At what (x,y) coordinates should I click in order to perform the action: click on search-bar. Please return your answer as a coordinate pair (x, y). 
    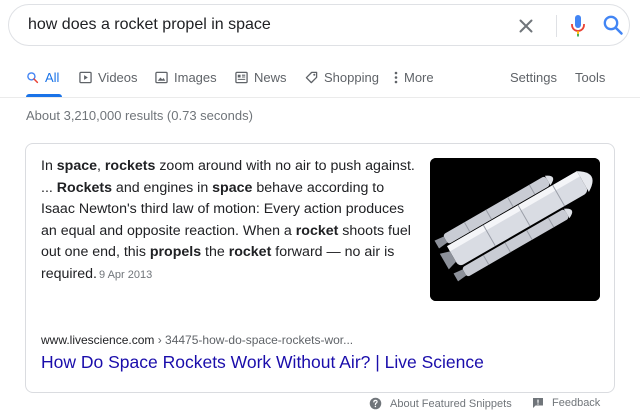
    Looking at the image, I should click on (319, 25).